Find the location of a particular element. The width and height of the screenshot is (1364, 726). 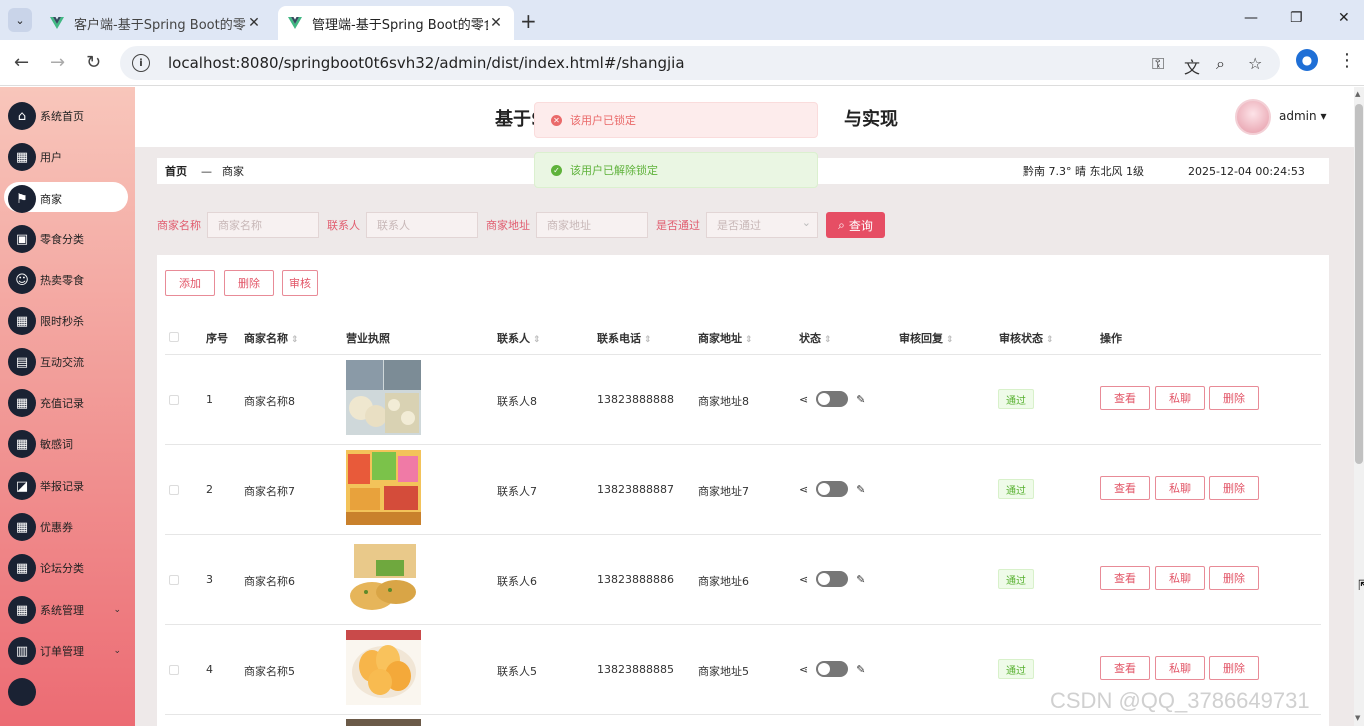

user-menu: admin ▾ is located at coordinates (1302, 116).